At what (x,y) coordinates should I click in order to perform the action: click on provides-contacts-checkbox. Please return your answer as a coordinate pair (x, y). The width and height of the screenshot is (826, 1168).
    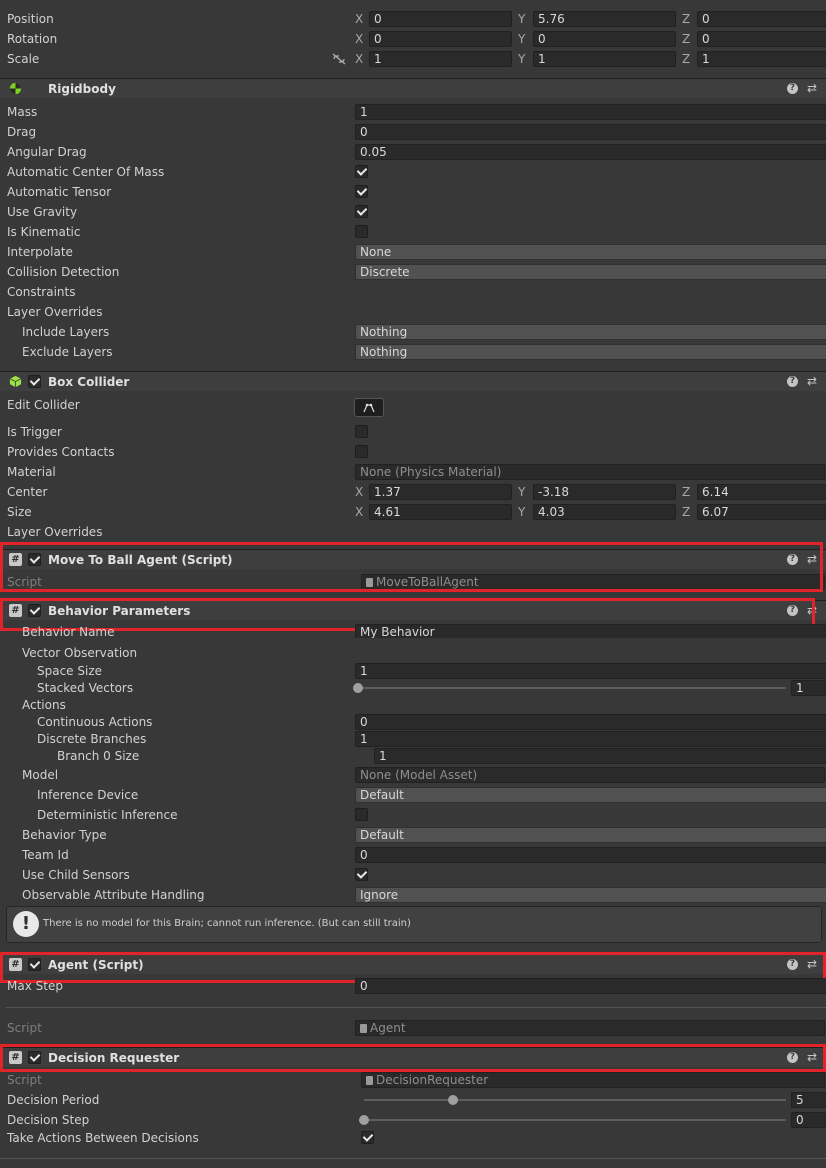
    Looking at the image, I should click on (361, 451).